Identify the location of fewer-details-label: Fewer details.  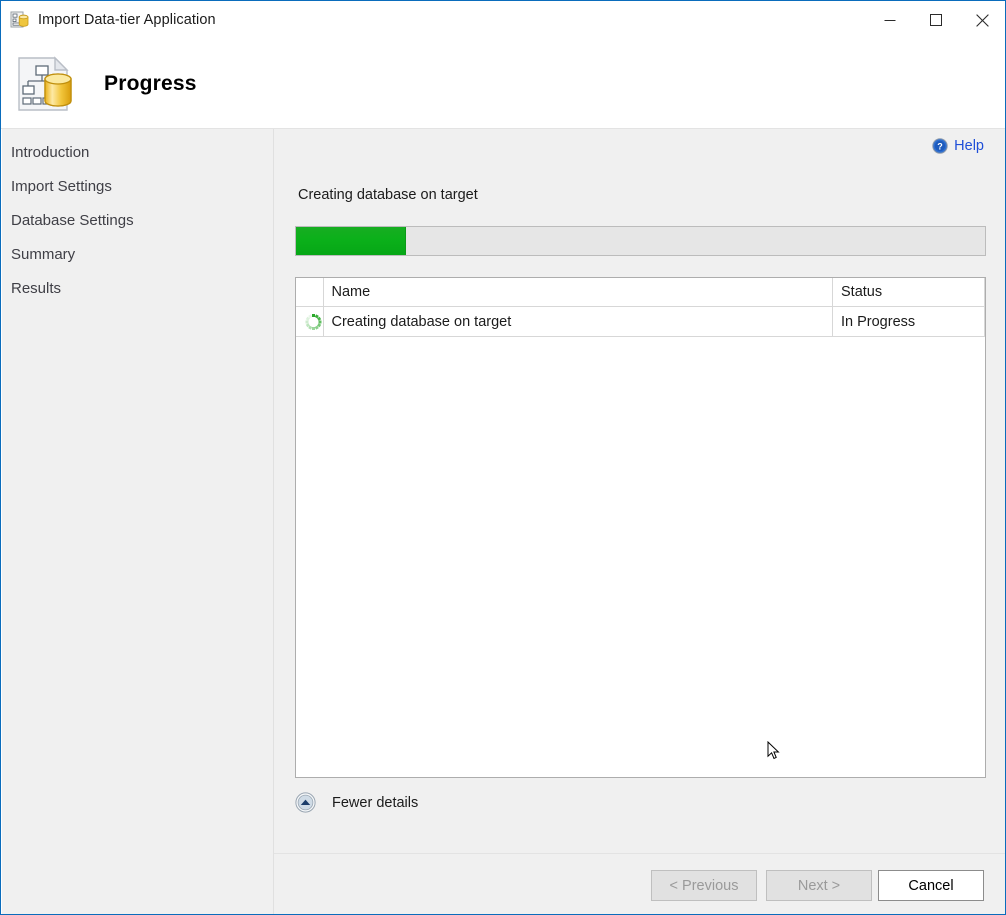
(375, 802).